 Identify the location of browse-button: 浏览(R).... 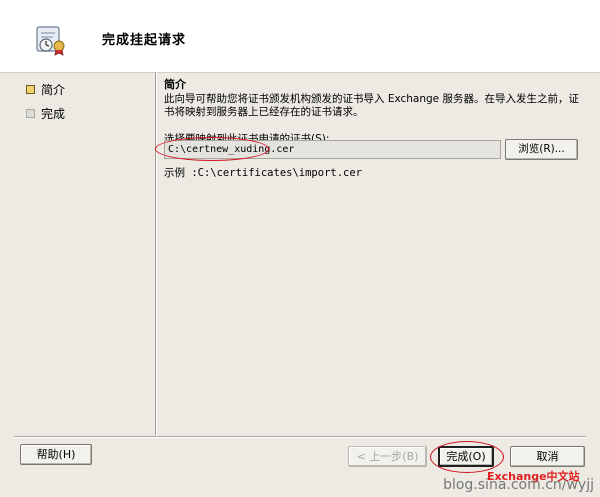
(541, 149).